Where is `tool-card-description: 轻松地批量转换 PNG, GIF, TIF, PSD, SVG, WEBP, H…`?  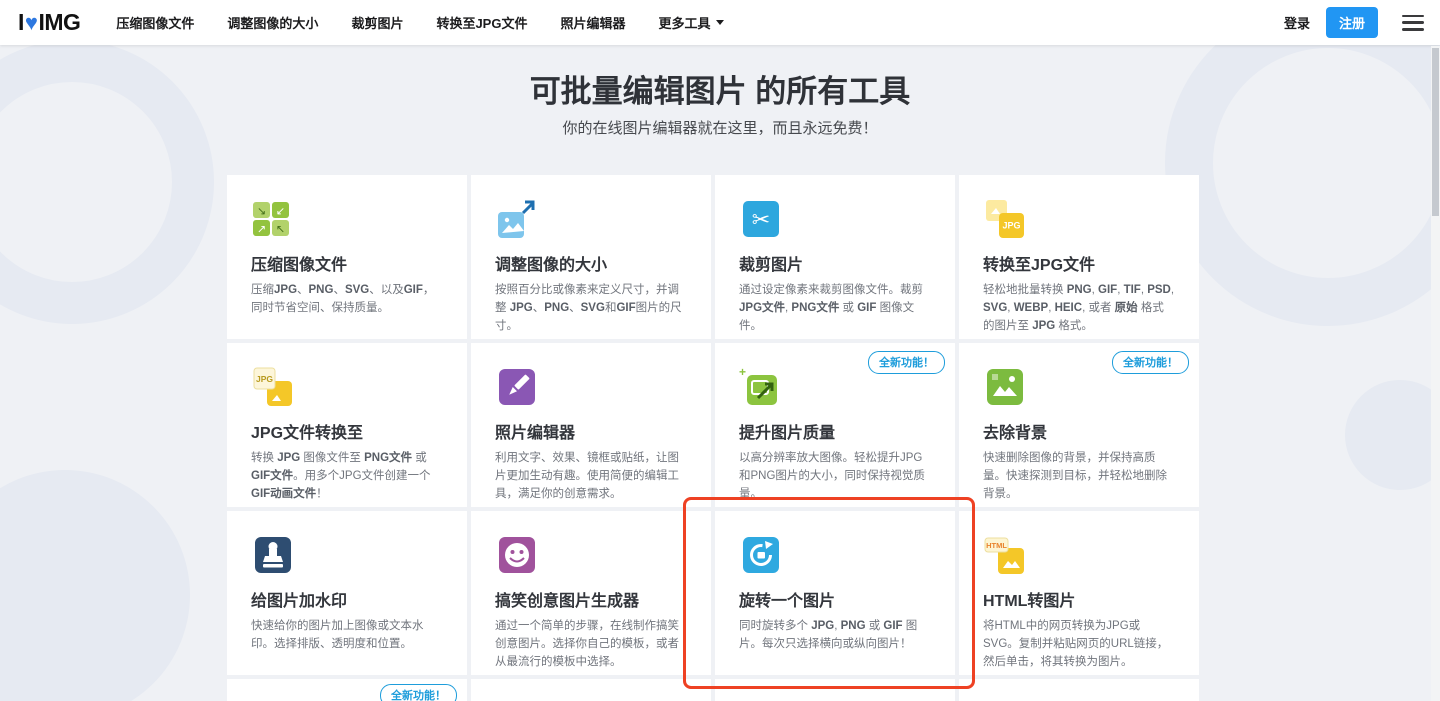
tool-card-description: 轻松地批量转换 PNG, GIF, TIF, PSD, SVG, WEBP, H… is located at coordinates (1079, 308).